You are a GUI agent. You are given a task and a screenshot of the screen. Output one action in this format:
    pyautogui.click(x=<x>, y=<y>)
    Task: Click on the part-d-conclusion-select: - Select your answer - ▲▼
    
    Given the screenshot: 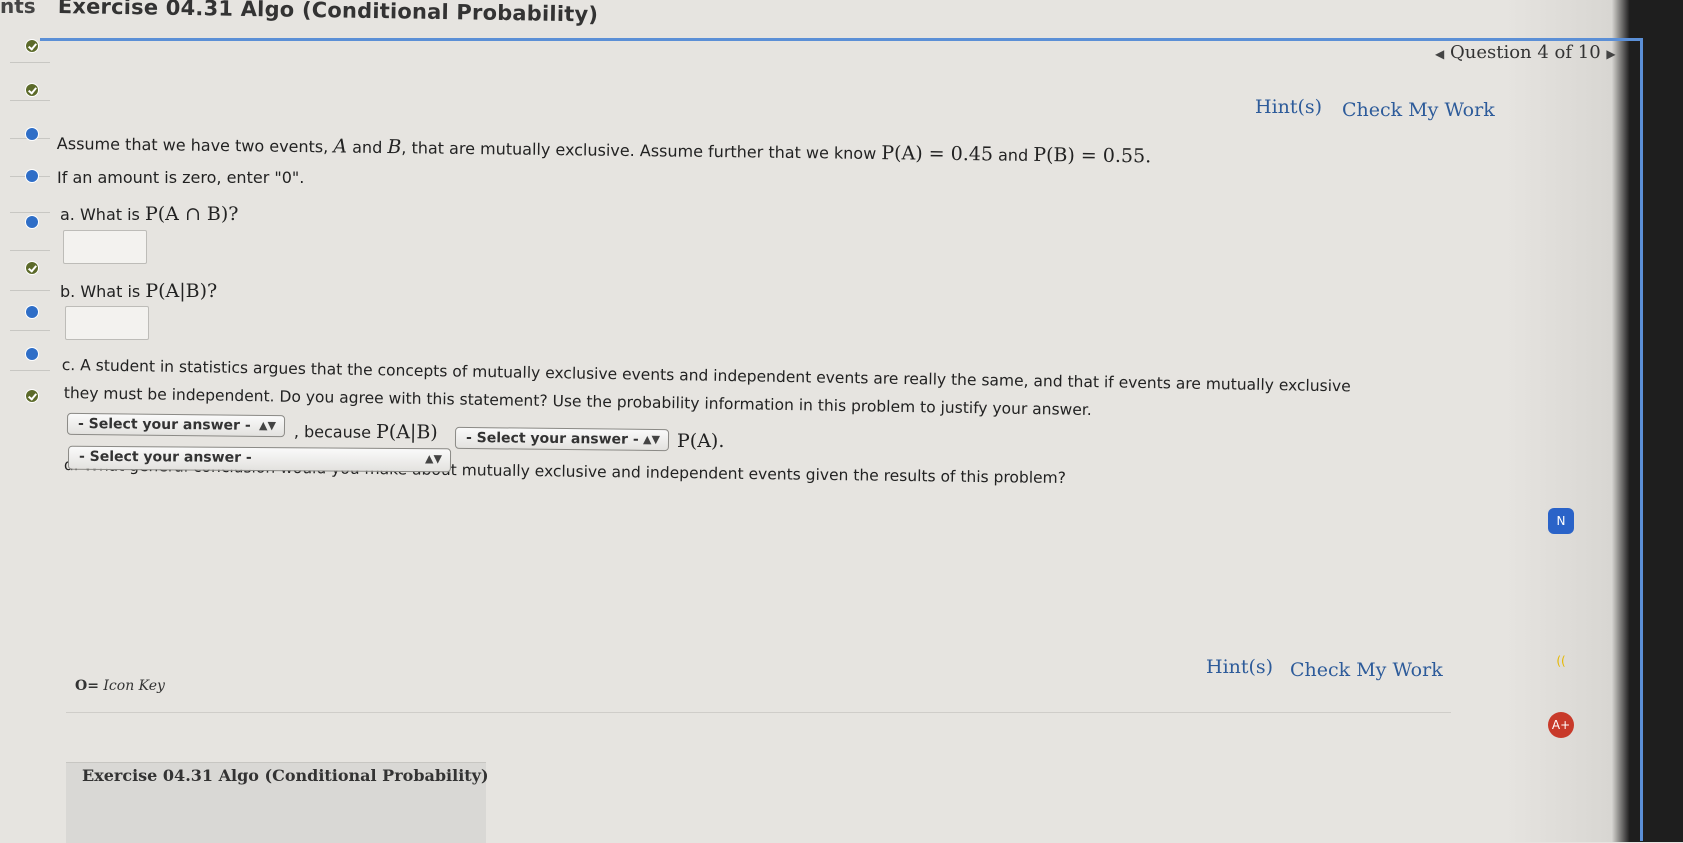 What is the action you would take?
    pyautogui.click(x=259, y=459)
    